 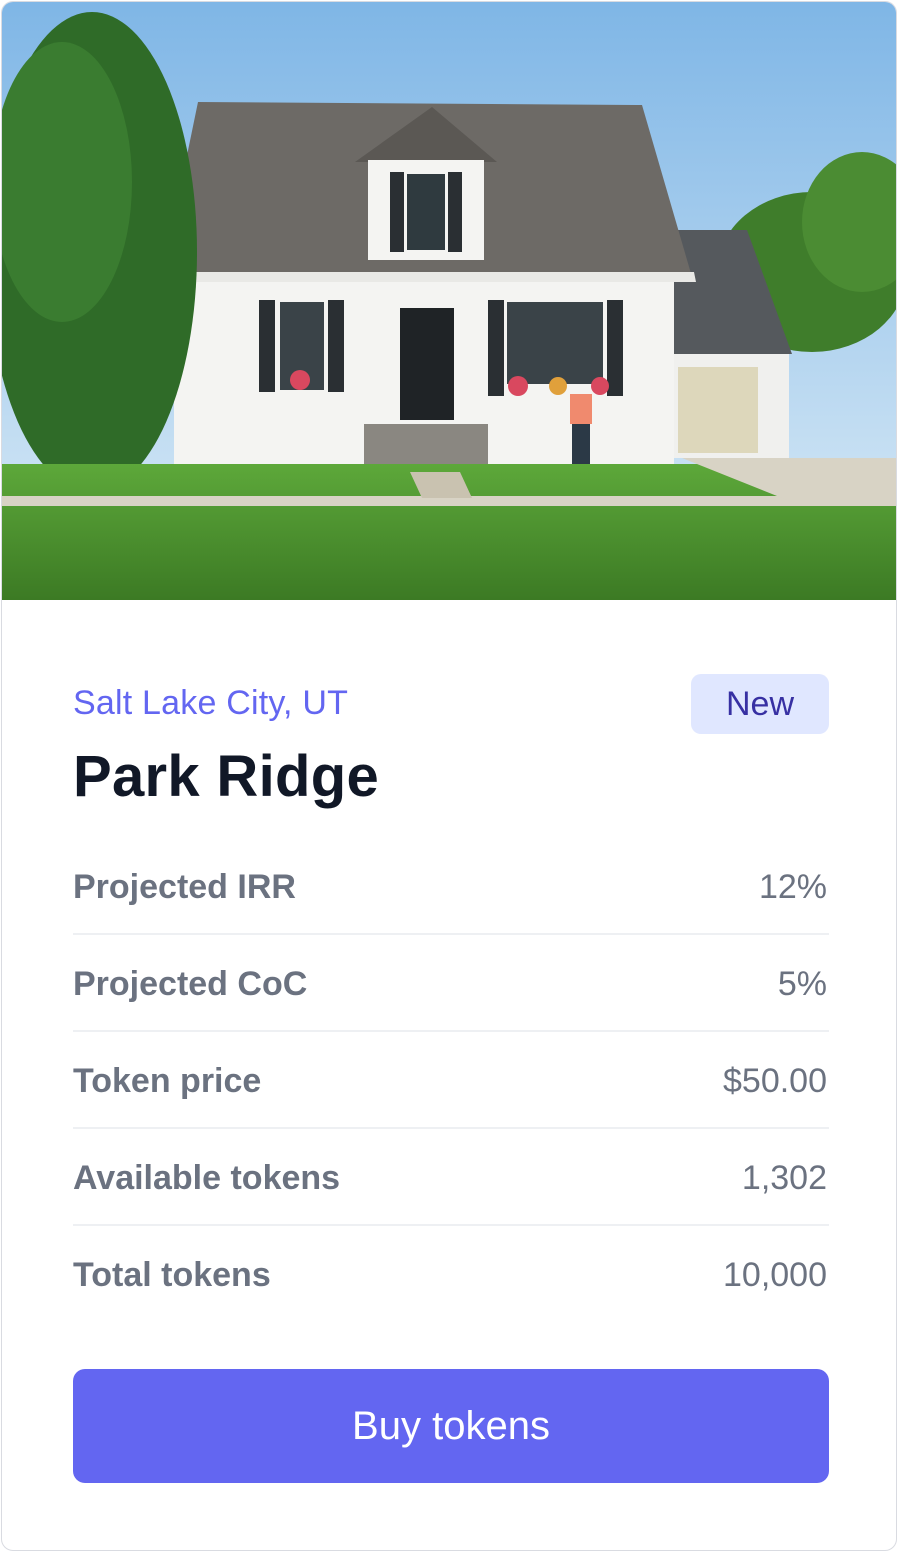 I want to click on stat-value: 10,000, so click(x=775, y=1275).